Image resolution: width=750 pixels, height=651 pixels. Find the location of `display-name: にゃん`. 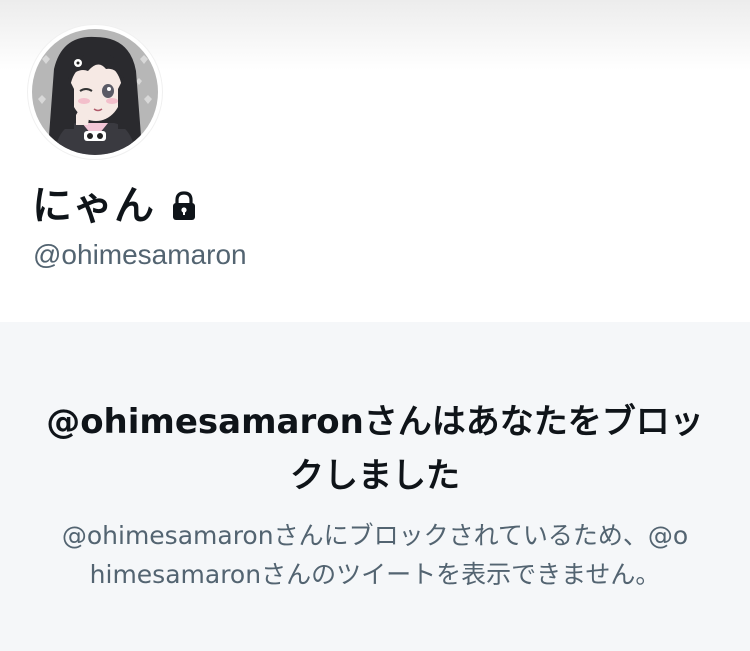

display-name: にゃん is located at coordinates (93, 206).